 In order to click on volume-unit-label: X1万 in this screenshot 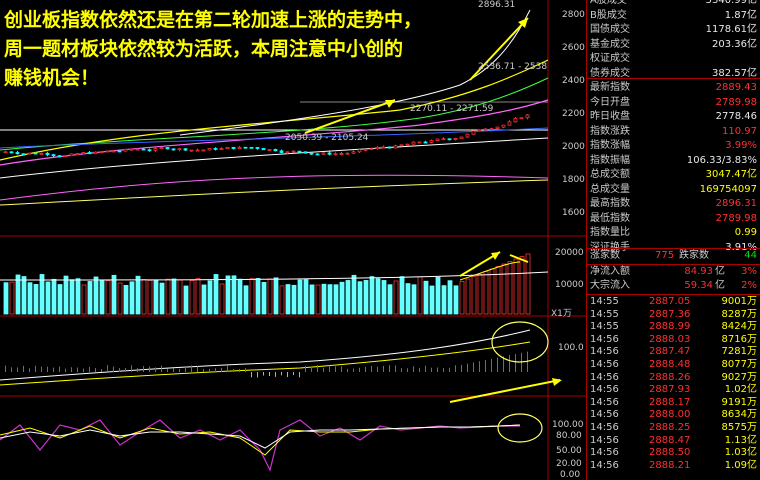, I will do `click(561, 314)`.